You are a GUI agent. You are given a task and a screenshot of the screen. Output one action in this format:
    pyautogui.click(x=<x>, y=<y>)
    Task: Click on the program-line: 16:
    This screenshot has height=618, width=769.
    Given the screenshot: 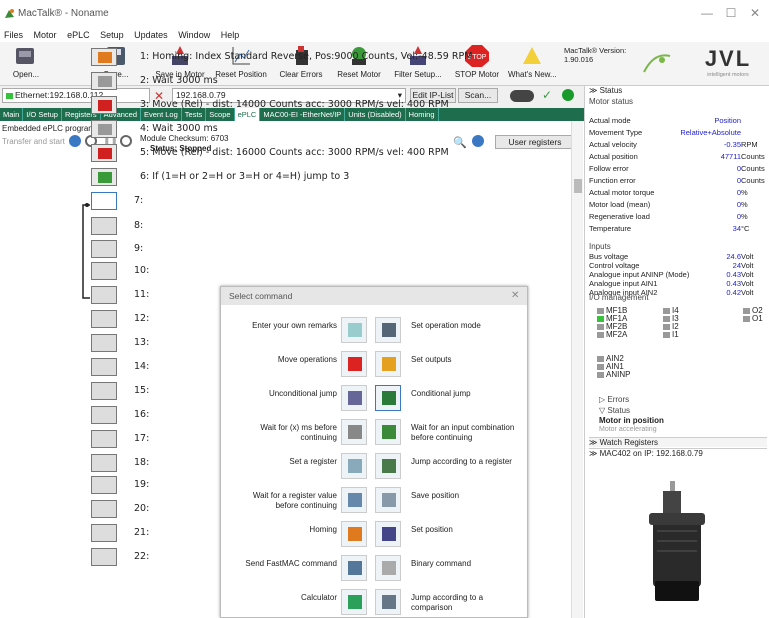 What is the action you would take?
    pyautogui.click(x=141, y=414)
    